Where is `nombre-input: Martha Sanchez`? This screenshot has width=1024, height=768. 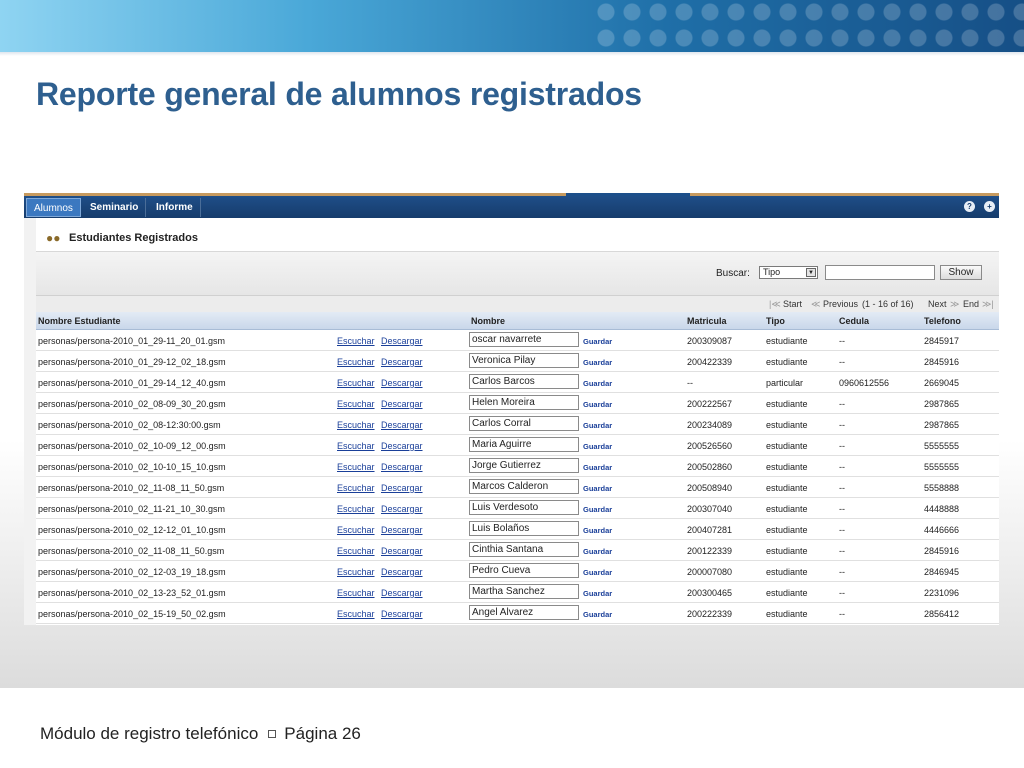
nombre-input: Martha Sanchez is located at coordinates (524, 591).